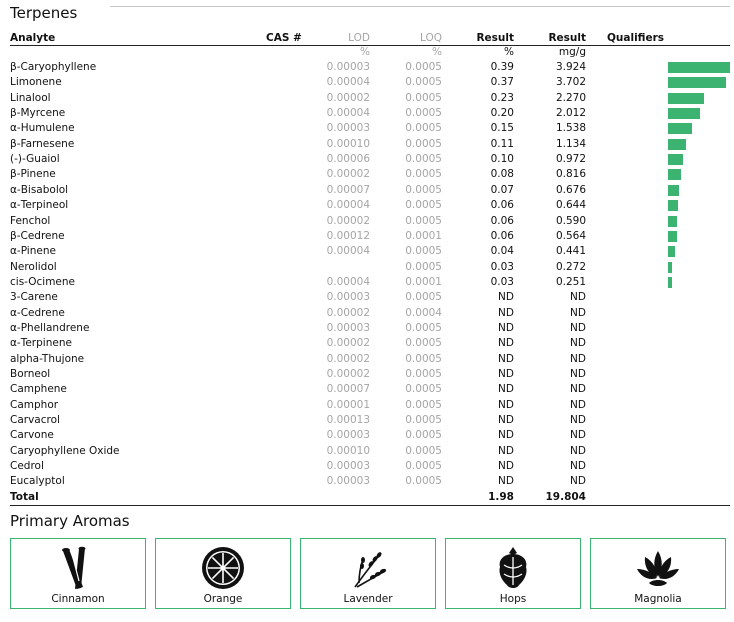 Image resolution: width=734 pixels, height=622 pixels. What do you see at coordinates (570, 251) in the screenshot?
I see `result-mg-cell: 0.441` at bounding box center [570, 251].